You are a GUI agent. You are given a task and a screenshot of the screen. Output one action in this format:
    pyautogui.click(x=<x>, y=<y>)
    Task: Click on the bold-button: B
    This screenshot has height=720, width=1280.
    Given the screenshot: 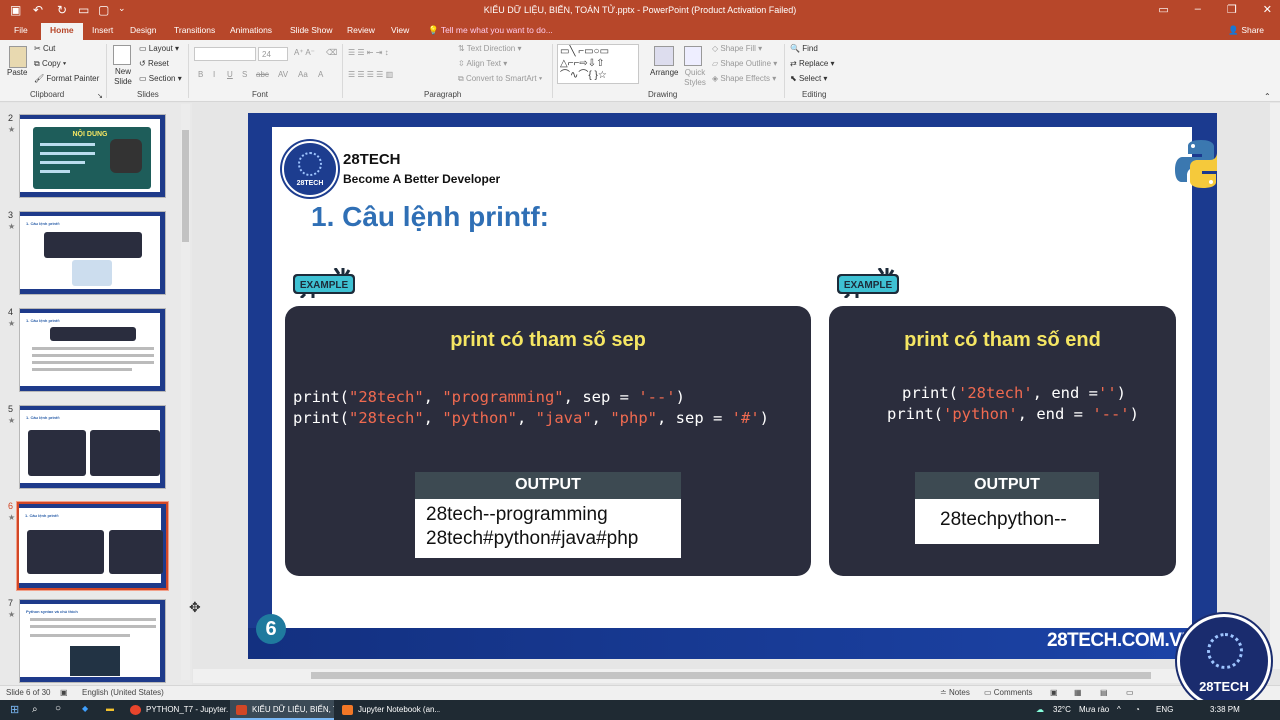 What is the action you would take?
    pyautogui.click(x=200, y=74)
    